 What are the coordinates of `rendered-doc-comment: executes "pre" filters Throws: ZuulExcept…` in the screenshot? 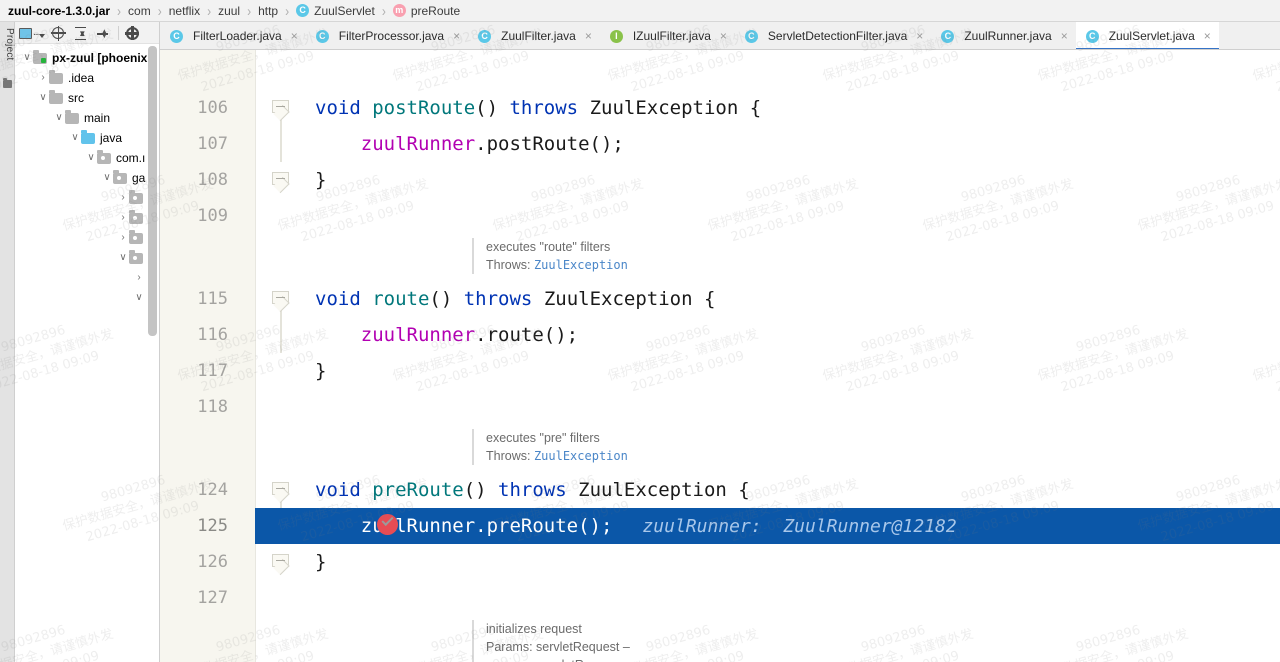 It's located at (550, 447).